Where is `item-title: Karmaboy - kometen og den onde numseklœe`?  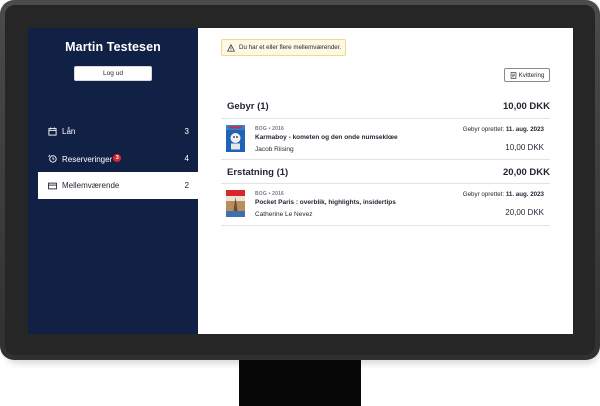
item-title: Karmaboy - kometen og den onde numseklœe is located at coordinates (326, 137).